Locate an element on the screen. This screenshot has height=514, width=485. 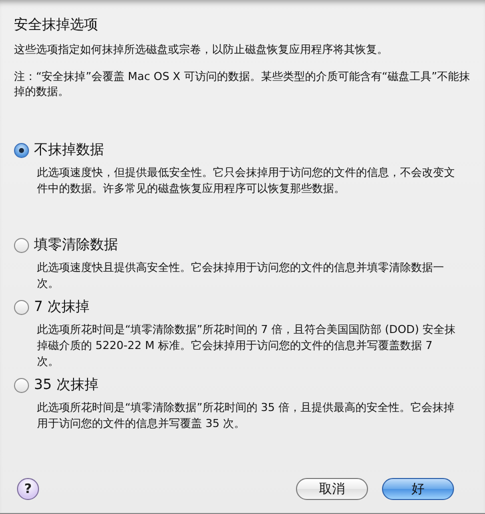
help-button: ? is located at coordinates (28, 489).